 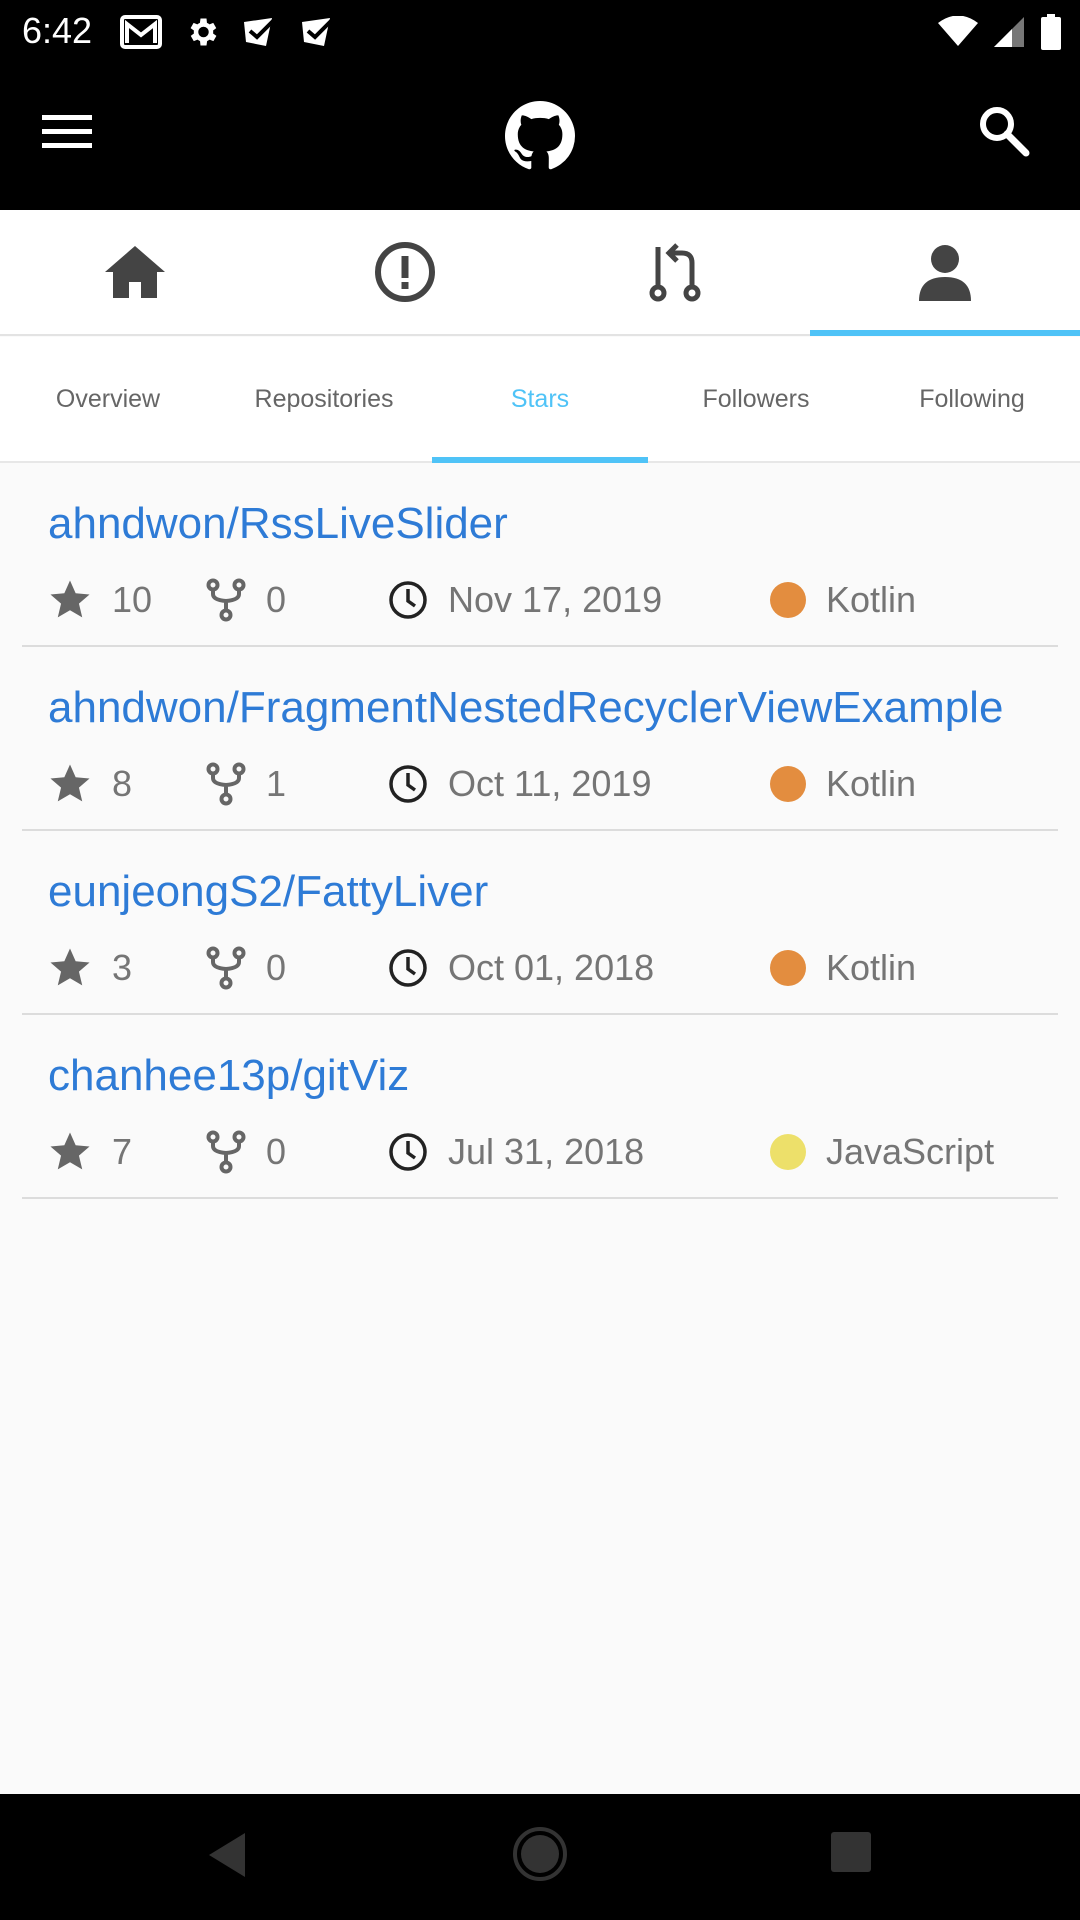 I want to click on system-navigation-bar, so click(x=540, y=1857).